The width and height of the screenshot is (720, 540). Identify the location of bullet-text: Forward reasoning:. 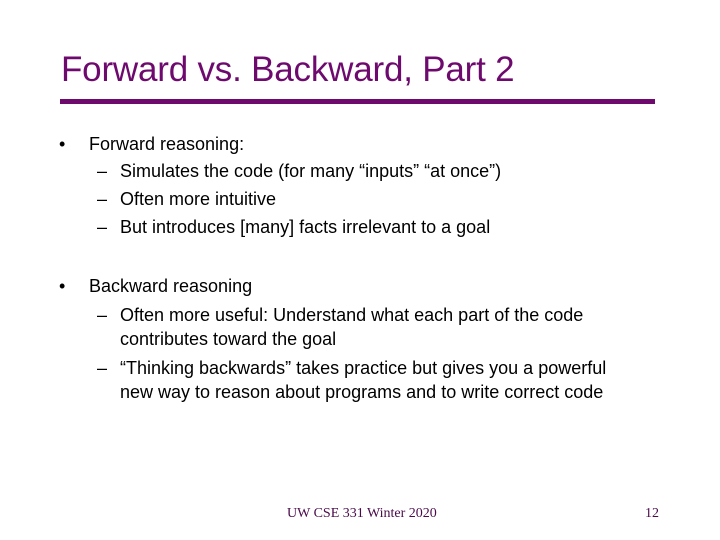
(167, 144).